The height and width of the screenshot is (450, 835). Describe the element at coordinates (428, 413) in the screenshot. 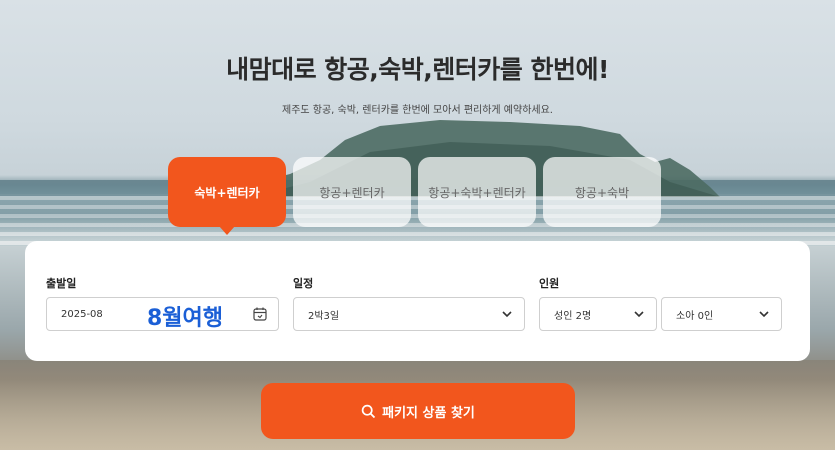

I see `search-button-label: 패키지 상품 찾기` at that location.